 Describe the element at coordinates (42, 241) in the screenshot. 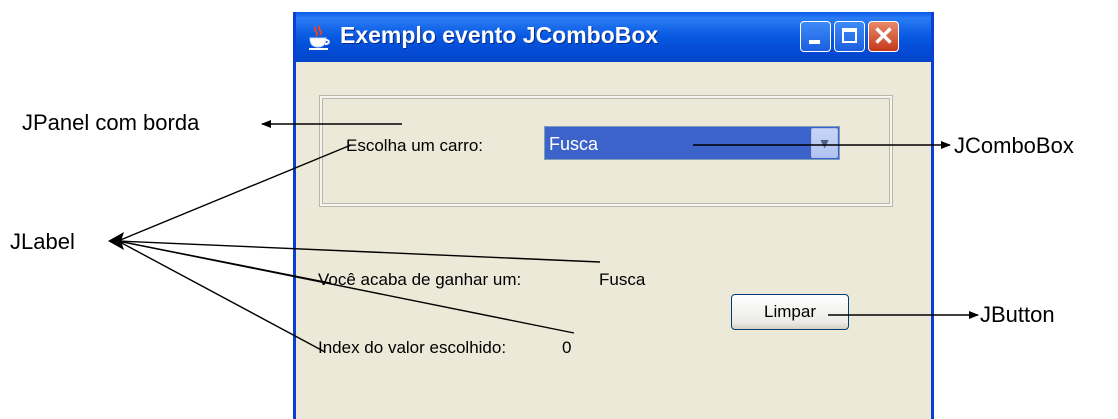

I see `annotation-label: JLabel` at that location.